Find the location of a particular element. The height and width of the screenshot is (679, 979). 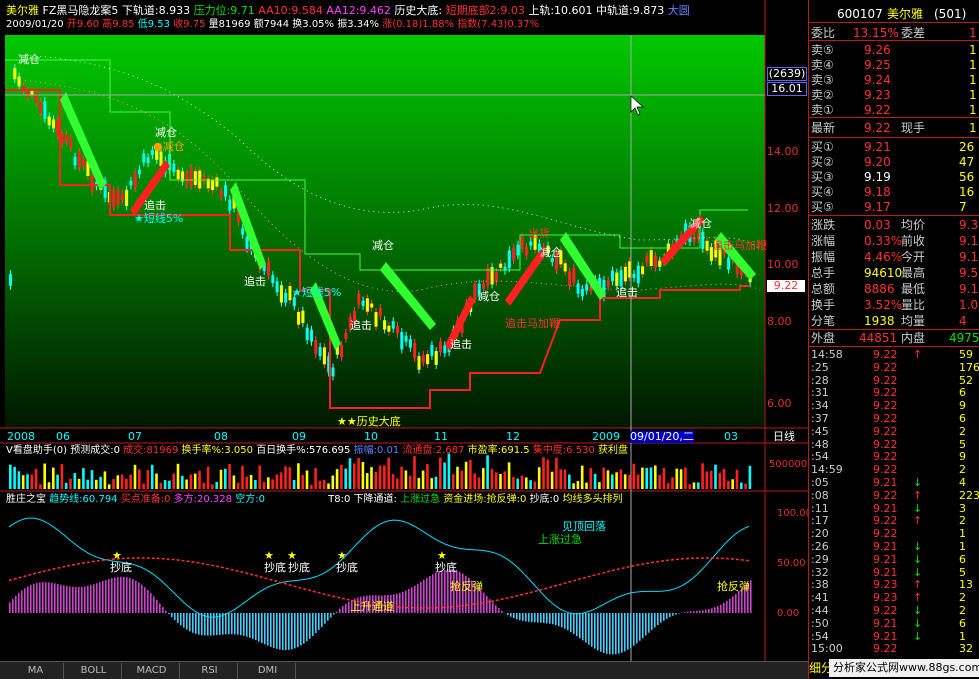

tab-boll: BOLL is located at coordinates (94, 671).